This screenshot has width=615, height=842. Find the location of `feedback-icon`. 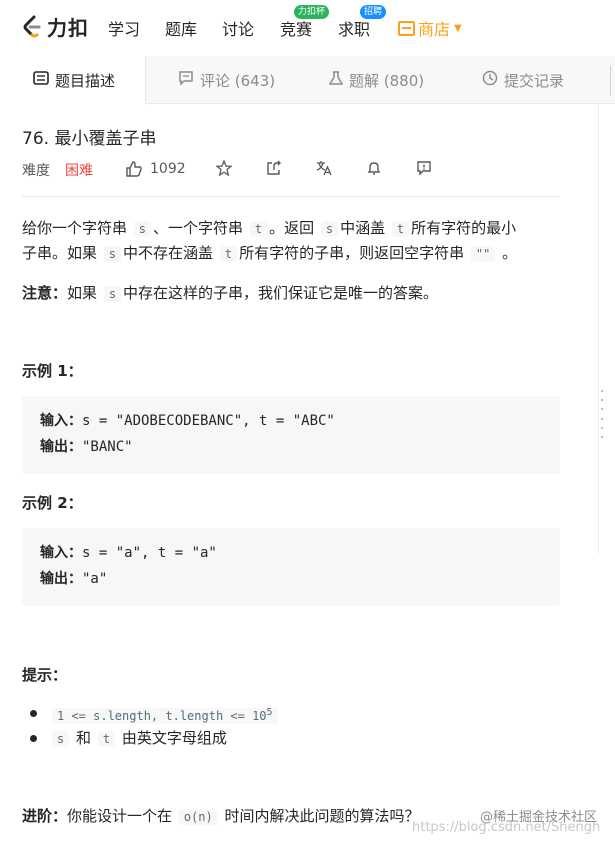

feedback-icon is located at coordinates (424, 168).